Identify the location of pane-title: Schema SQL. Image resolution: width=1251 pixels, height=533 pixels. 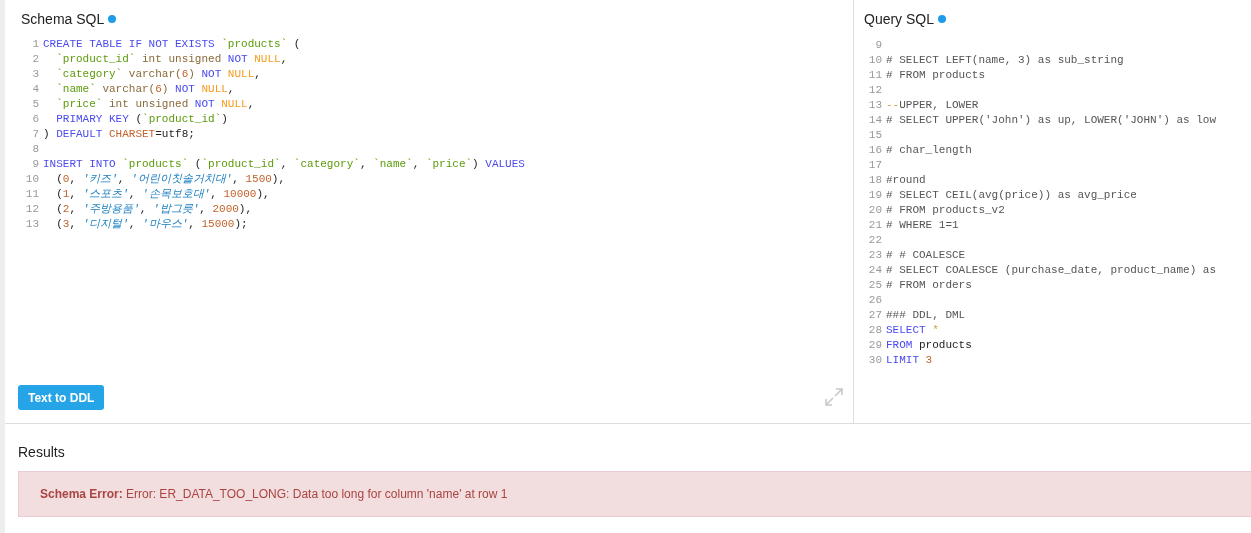
(63, 19).